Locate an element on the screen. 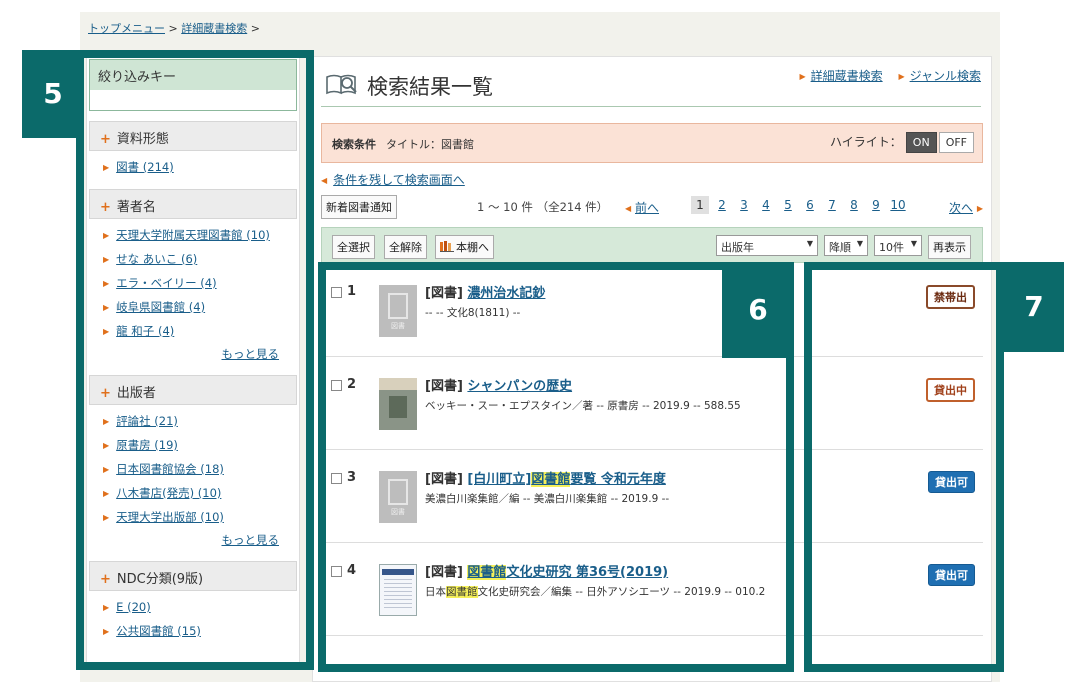  top-links: ▶ 詳細蔵書検索 ▶ ジャンル検索 is located at coordinates (884, 75).